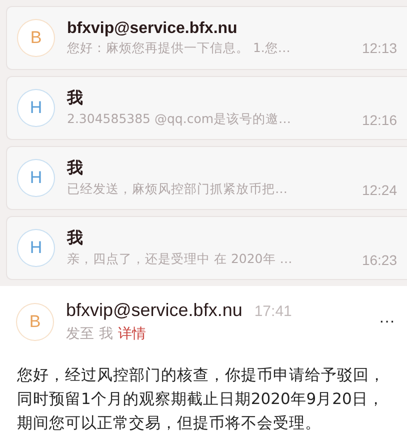 This screenshot has width=407, height=439. Describe the element at coordinates (201, 399) in the screenshot. I see `message-body: 您好，经过风控部门的核查，你提币申请给予驳回，同时预留1个月的观察期截止日期2020年9月20日，期间您可以正常交易，但提币将不会受理。` at that location.